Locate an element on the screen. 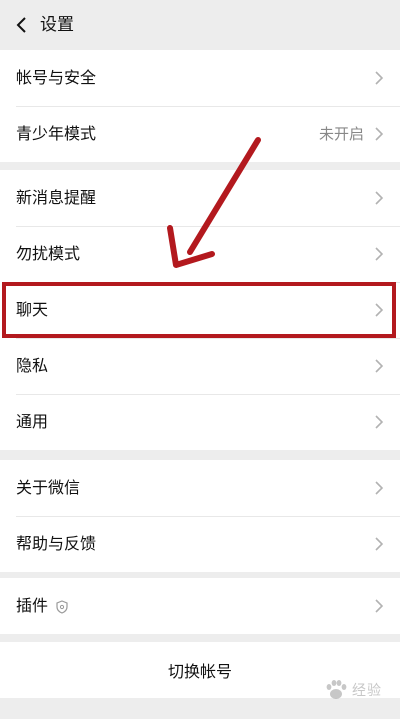 Image resolution: width=400 pixels, height=719 pixels. settings-item-help-feedback: 帮助与反馈 is located at coordinates (200, 544).